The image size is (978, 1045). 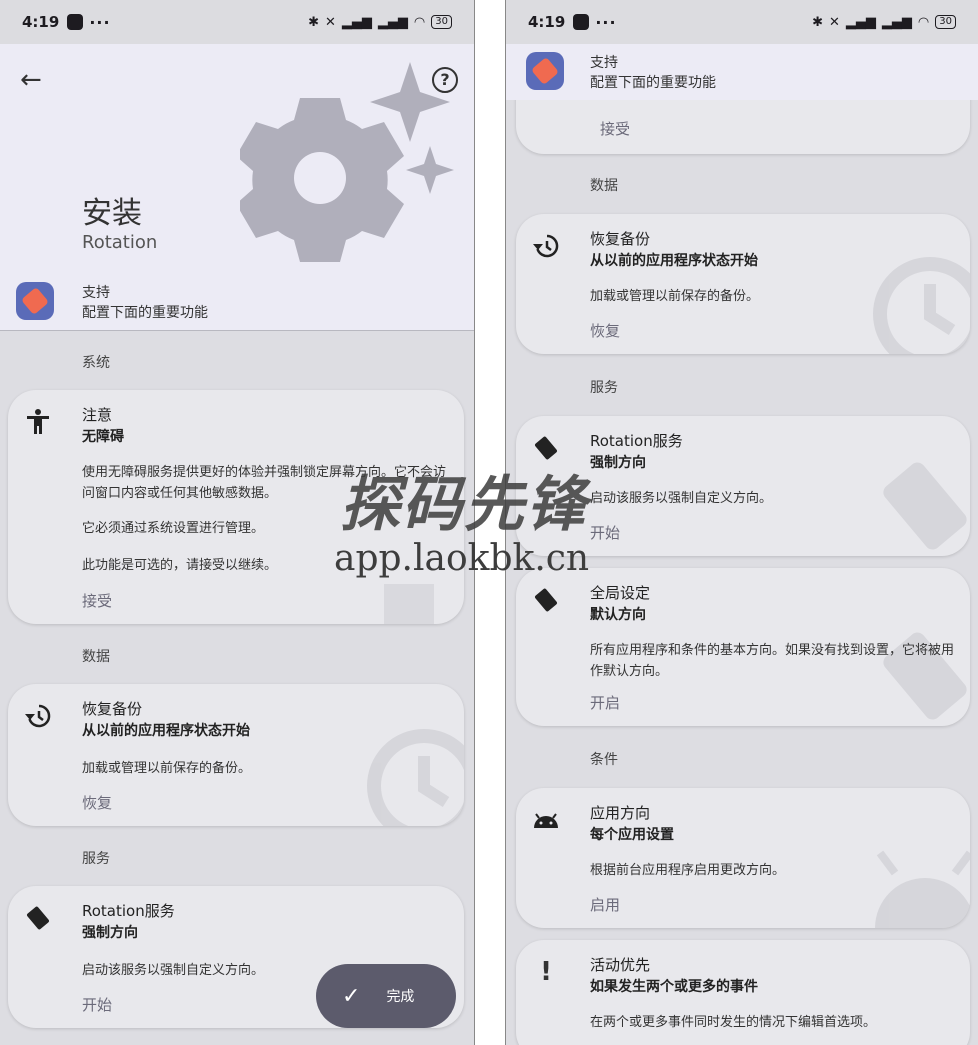 I want to click on support-row: 支持 配置下面的重要功能, so click(x=237, y=308).